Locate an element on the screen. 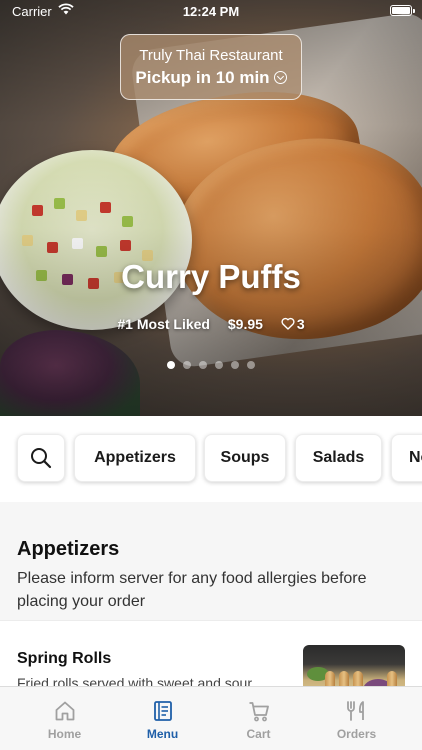 The height and width of the screenshot is (750, 422). pickup-selector: Truly Thai Restaurant Pickup in 10 min is located at coordinates (211, 67).